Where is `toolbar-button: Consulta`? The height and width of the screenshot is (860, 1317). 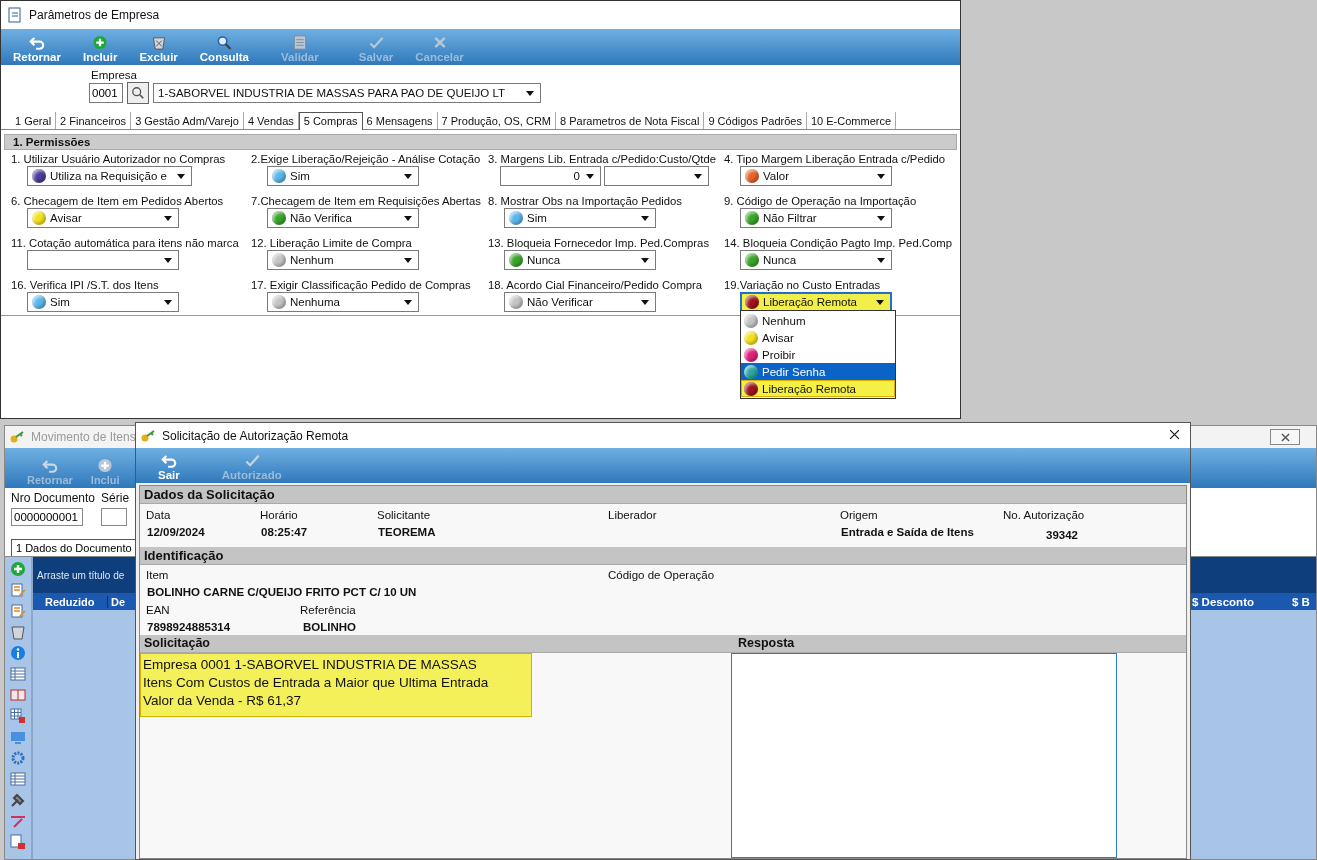 toolbar-button: Consulta is located at coordinates (224, 49).